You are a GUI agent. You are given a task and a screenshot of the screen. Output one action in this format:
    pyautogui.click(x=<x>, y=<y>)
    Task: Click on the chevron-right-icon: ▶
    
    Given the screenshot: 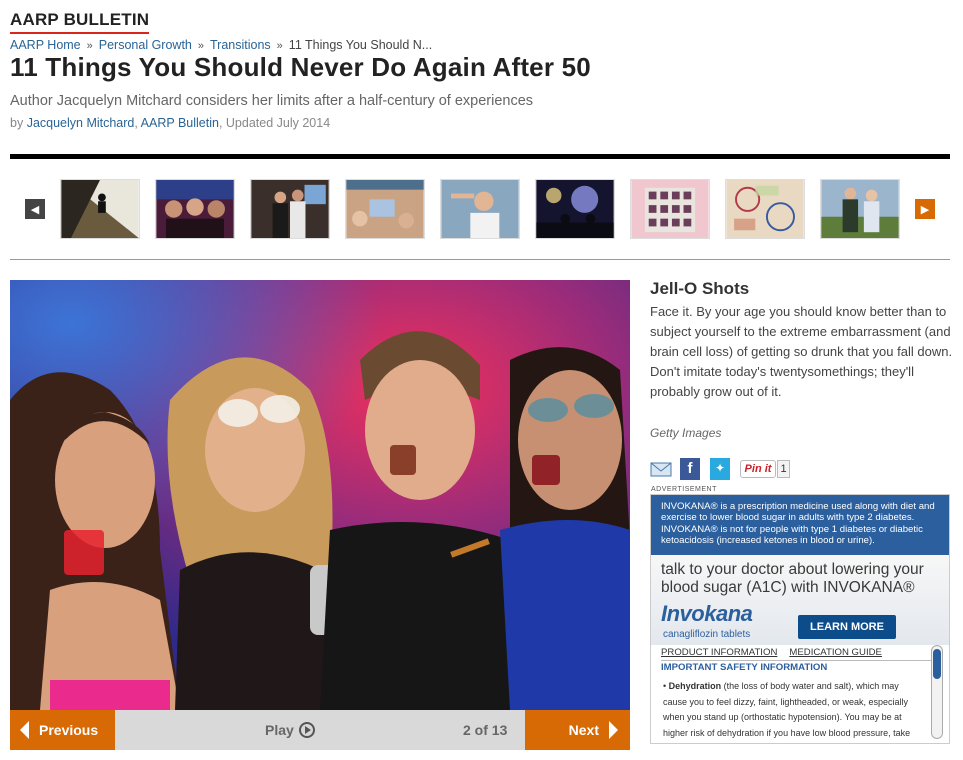 What is the action you would take?
    pyautogui.click(x=925, y=209)
    